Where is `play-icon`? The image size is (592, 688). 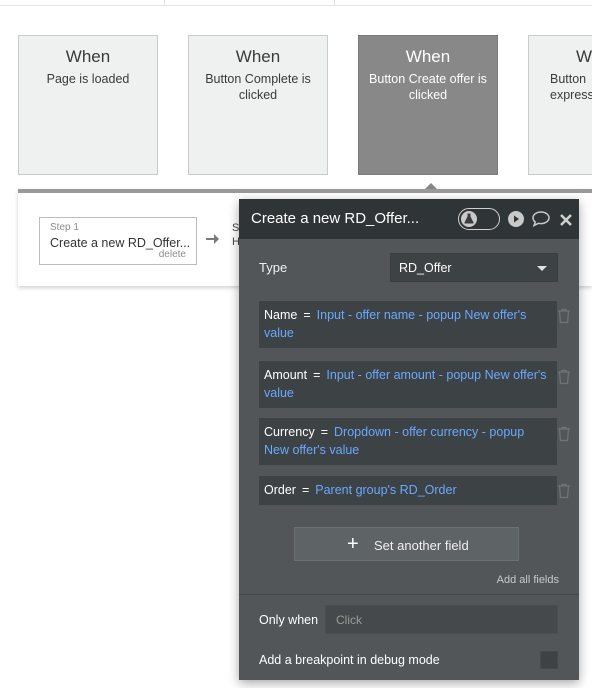 play-icon is located at coordinates (516, 219).